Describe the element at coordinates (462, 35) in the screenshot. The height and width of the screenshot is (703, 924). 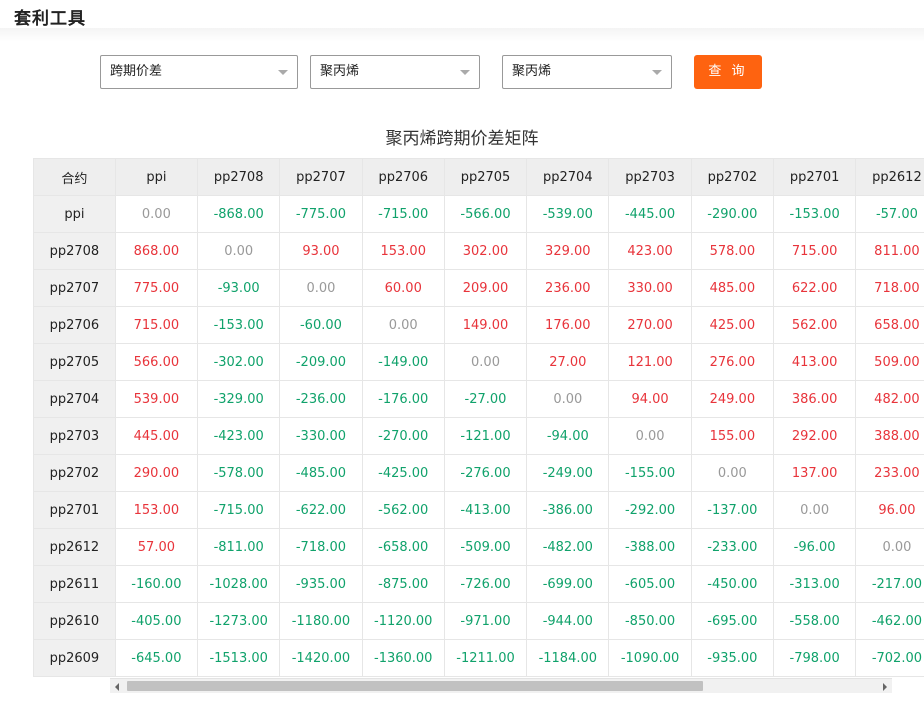
I see `header-shadow` at that location.